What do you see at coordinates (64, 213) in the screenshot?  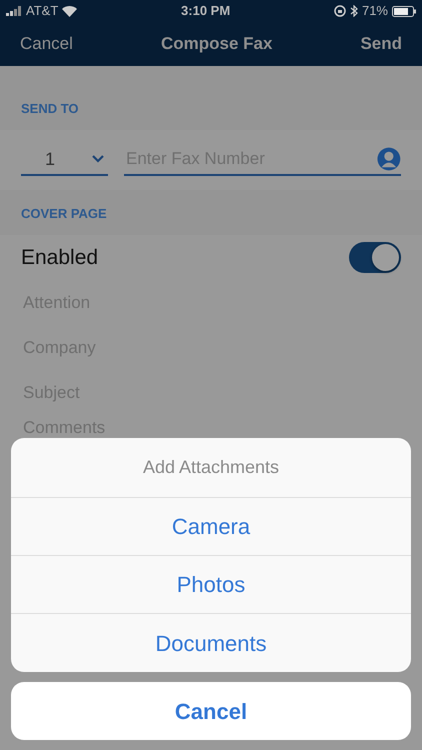 I see `section-header: COVER PAGE` at bounding box center [64, 213].